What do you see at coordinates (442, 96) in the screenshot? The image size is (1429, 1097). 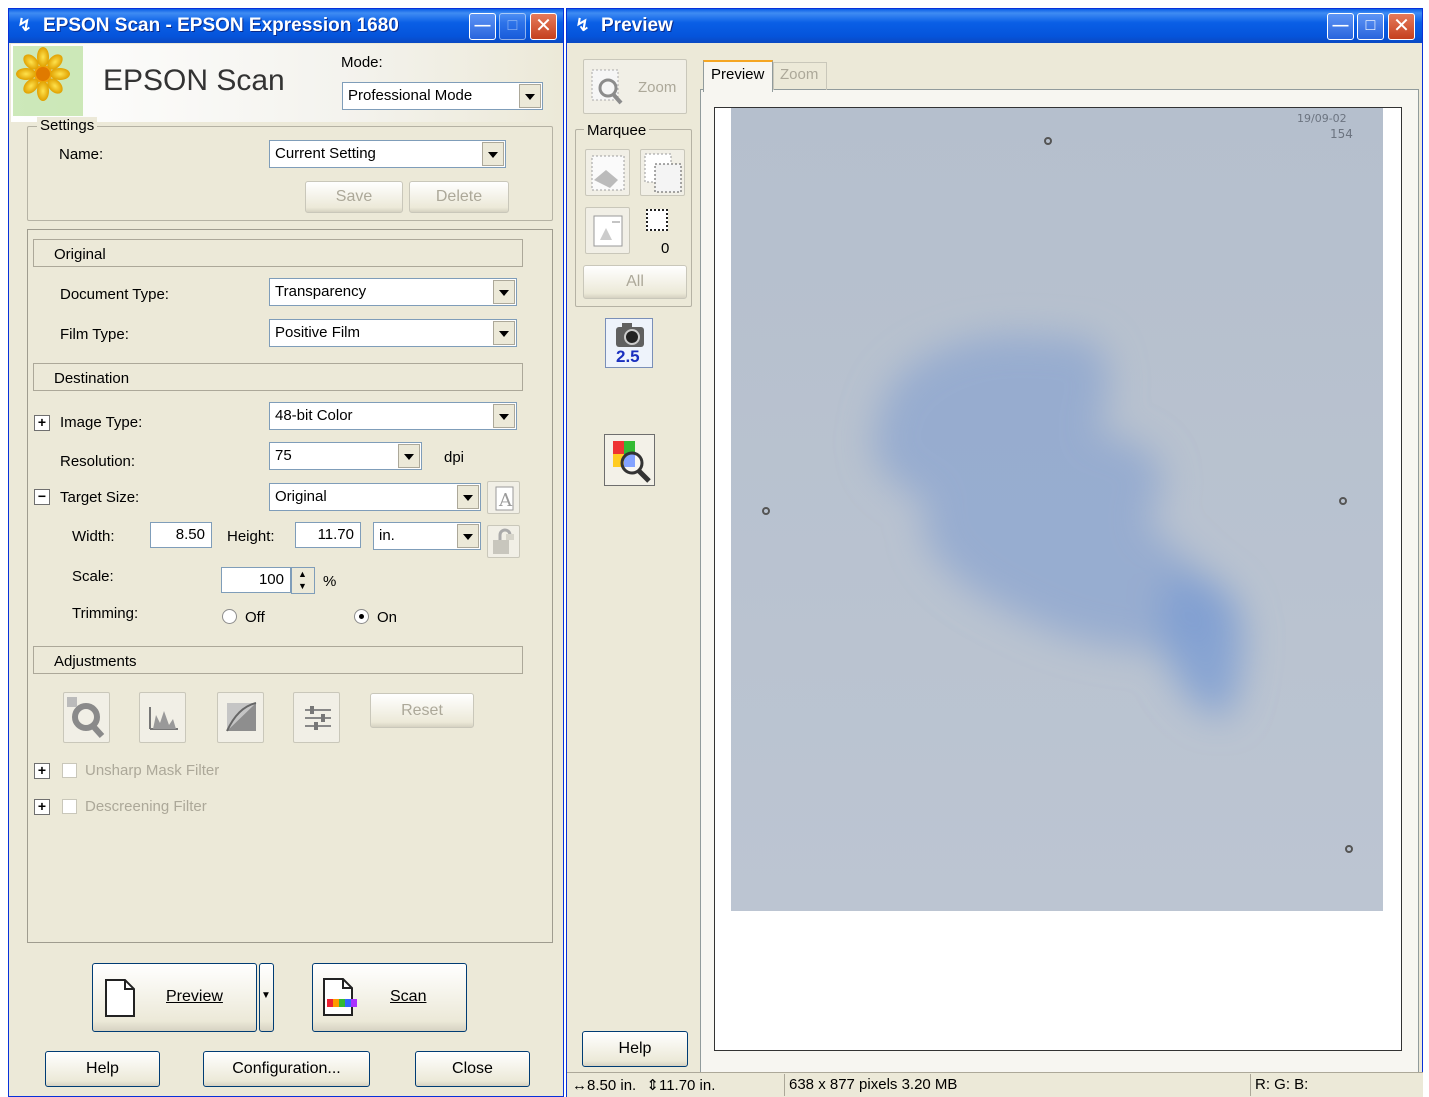 I see `mode-select: Professional Mode` at bounding box center [442, 96].